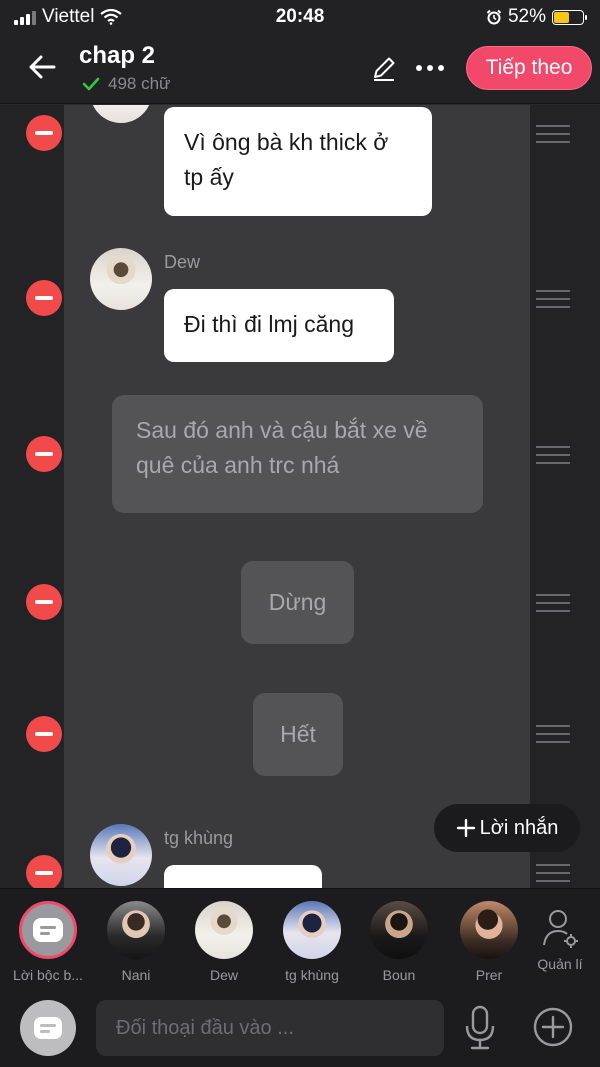 Image resolution: width=600 pixels, height=1067 pixels. Describe the element at coordinates (243, 876) in the screenshot. I see `message-bubble` at that location.